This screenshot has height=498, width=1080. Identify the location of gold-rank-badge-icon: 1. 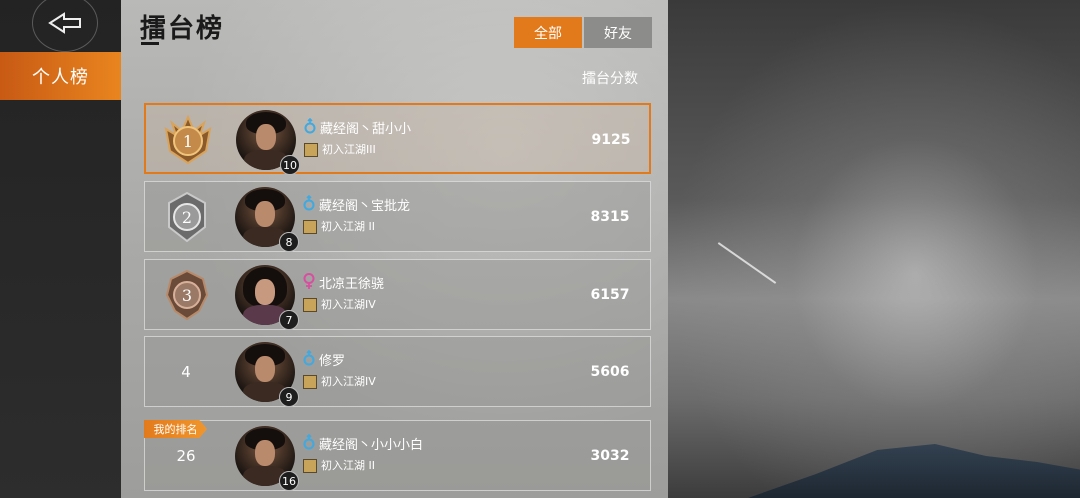
(188, 139).